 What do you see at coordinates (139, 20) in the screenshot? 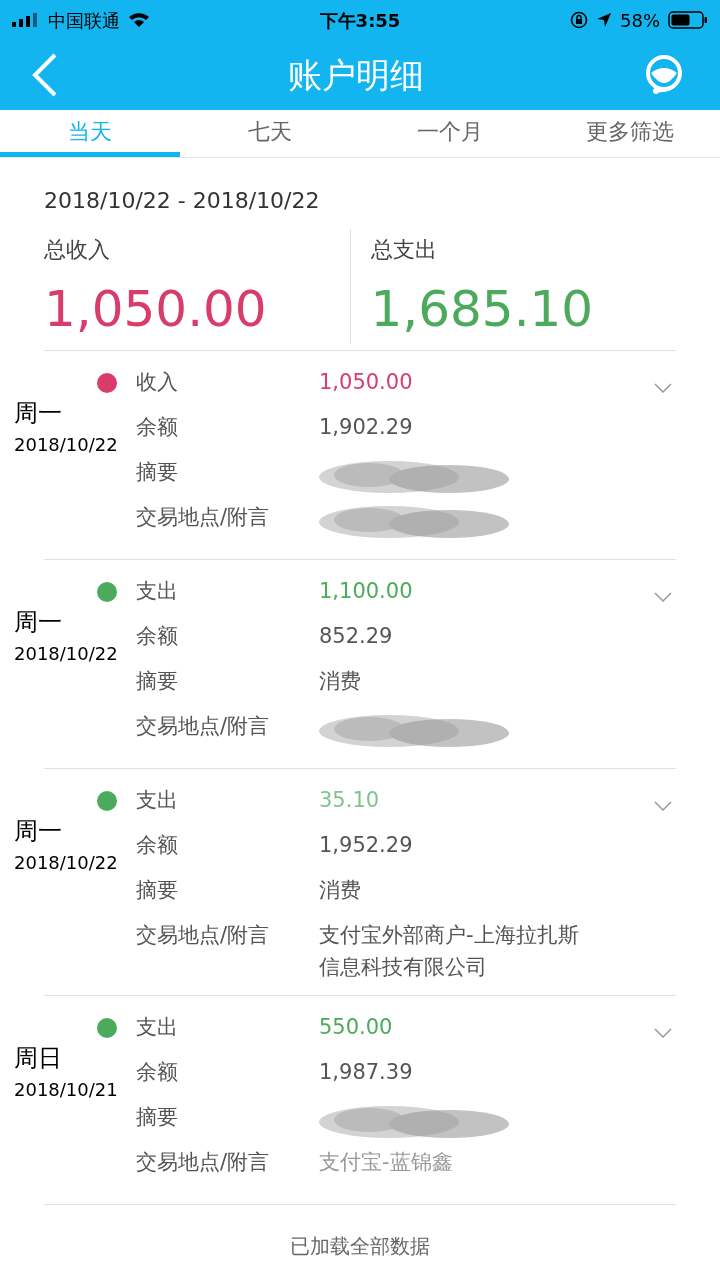
I see `wifi-icon` at bounding box center [139, 20].